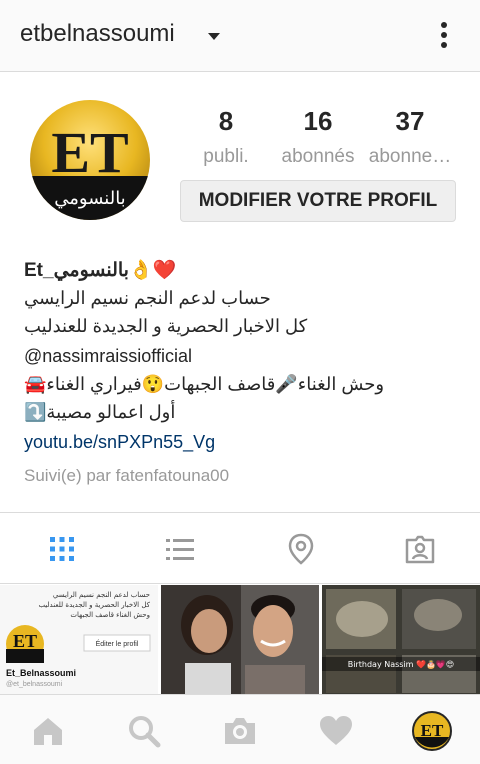 The image size is (480, 764). Describe the element at coordinates (97, 34) in the screenshot. I see `username-title: etbelnassoumi` at that location.